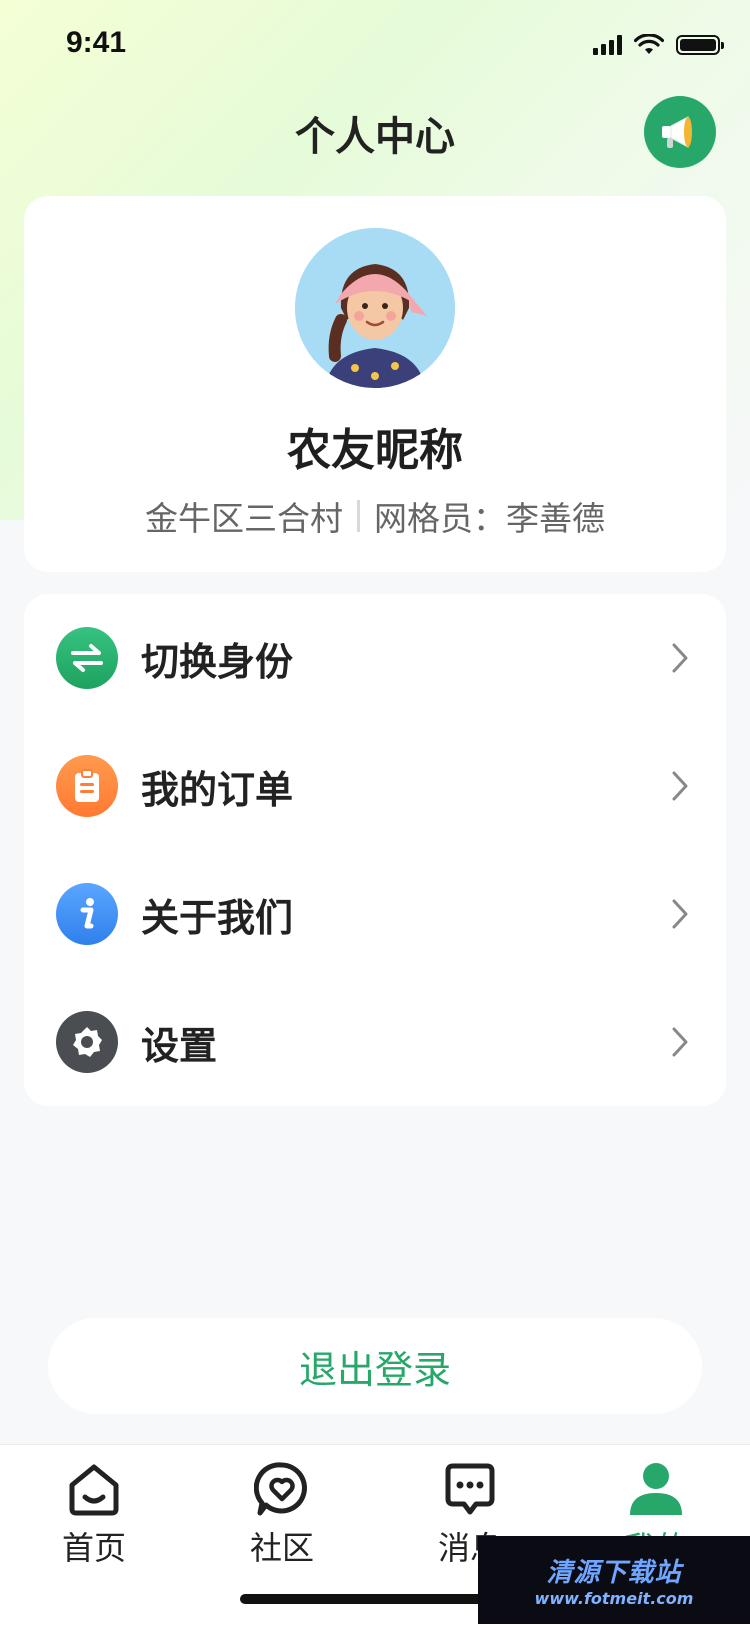  I want to click on menu-item-my-orders: 我的订单, so click(375, 786).